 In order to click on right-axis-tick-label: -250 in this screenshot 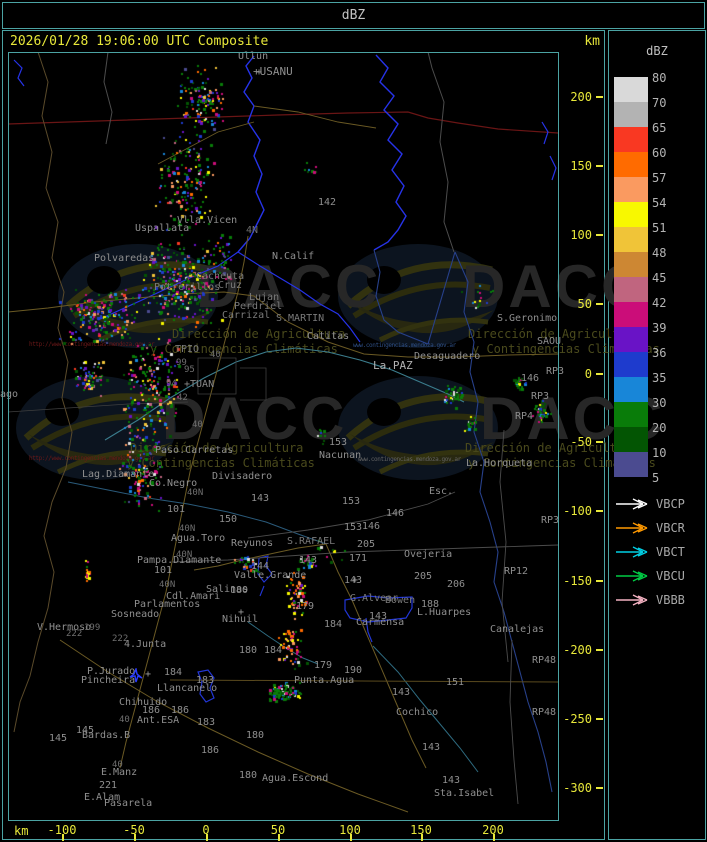, I will do `click(577, 719)`.